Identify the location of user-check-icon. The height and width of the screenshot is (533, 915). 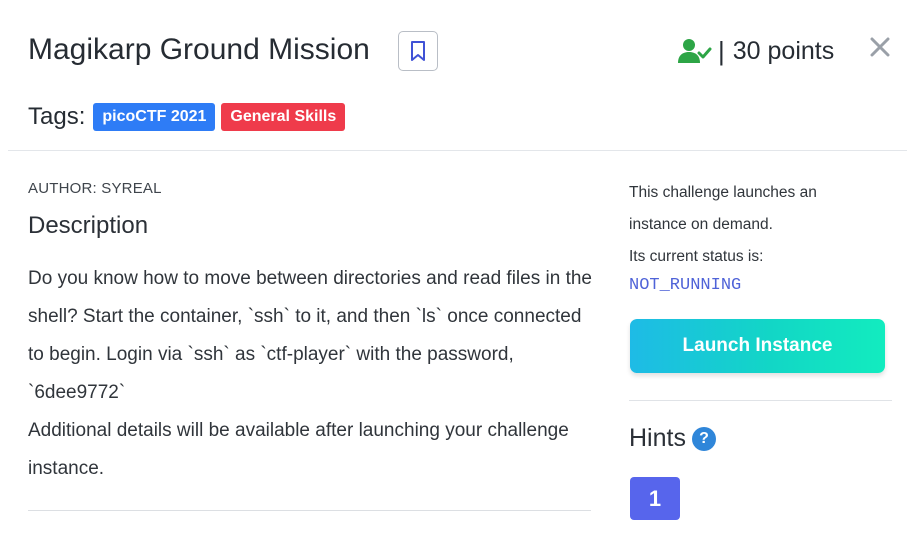
(695, 51).